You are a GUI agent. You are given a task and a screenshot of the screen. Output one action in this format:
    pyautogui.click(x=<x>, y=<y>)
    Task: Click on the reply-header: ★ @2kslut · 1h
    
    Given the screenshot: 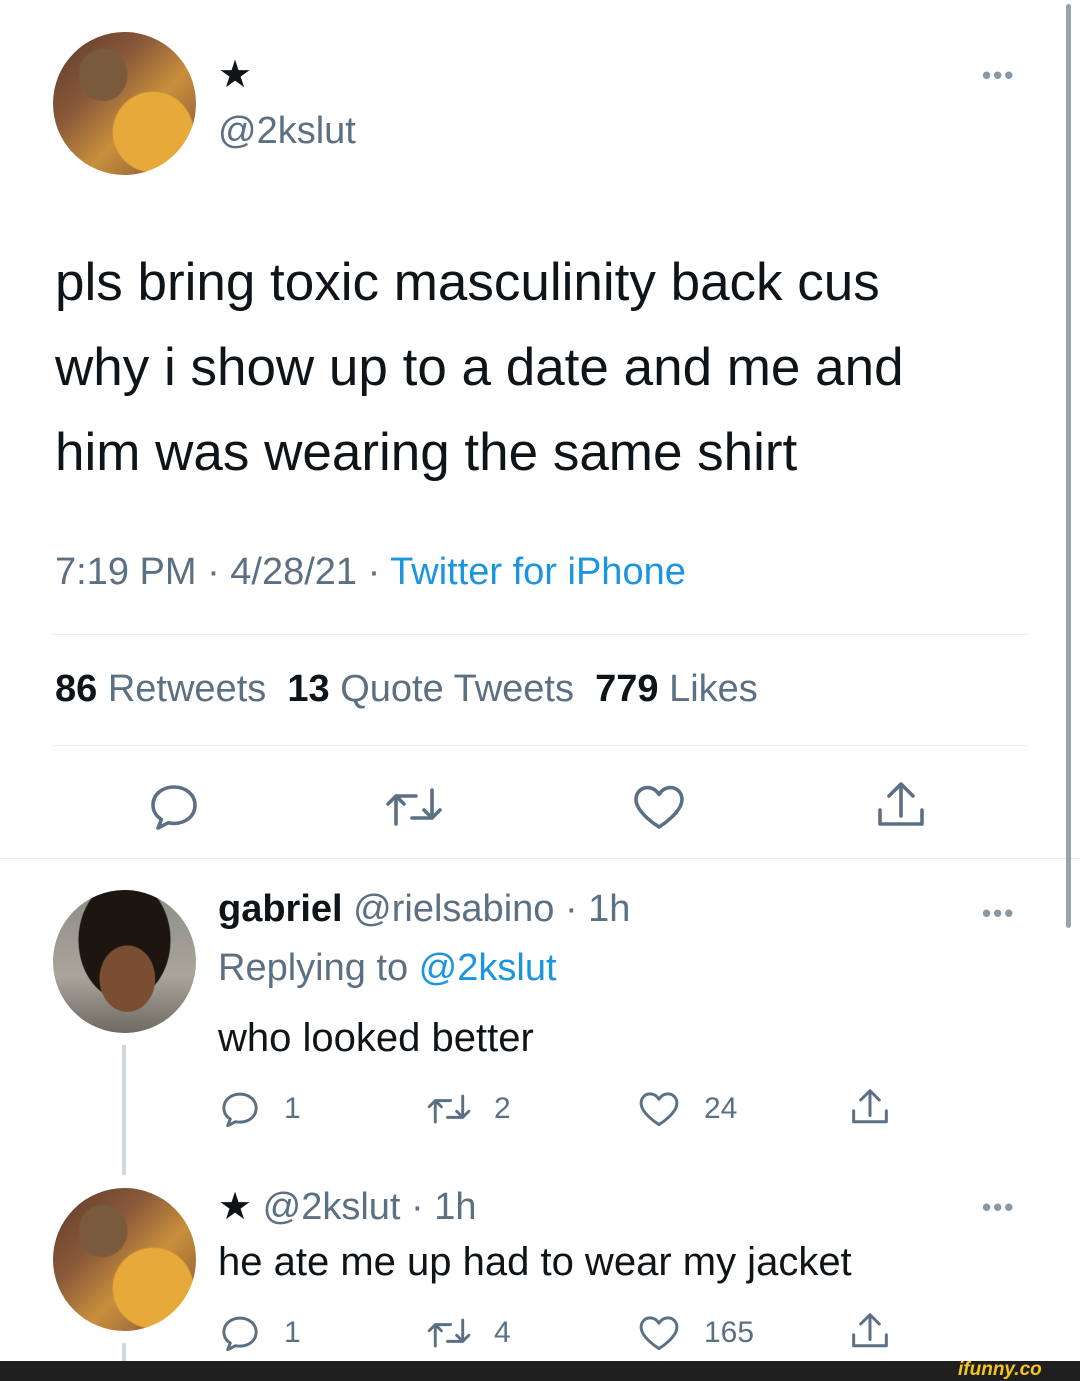 What is the action you would take?
    pyautogui.click(x=347, y=1206)
    